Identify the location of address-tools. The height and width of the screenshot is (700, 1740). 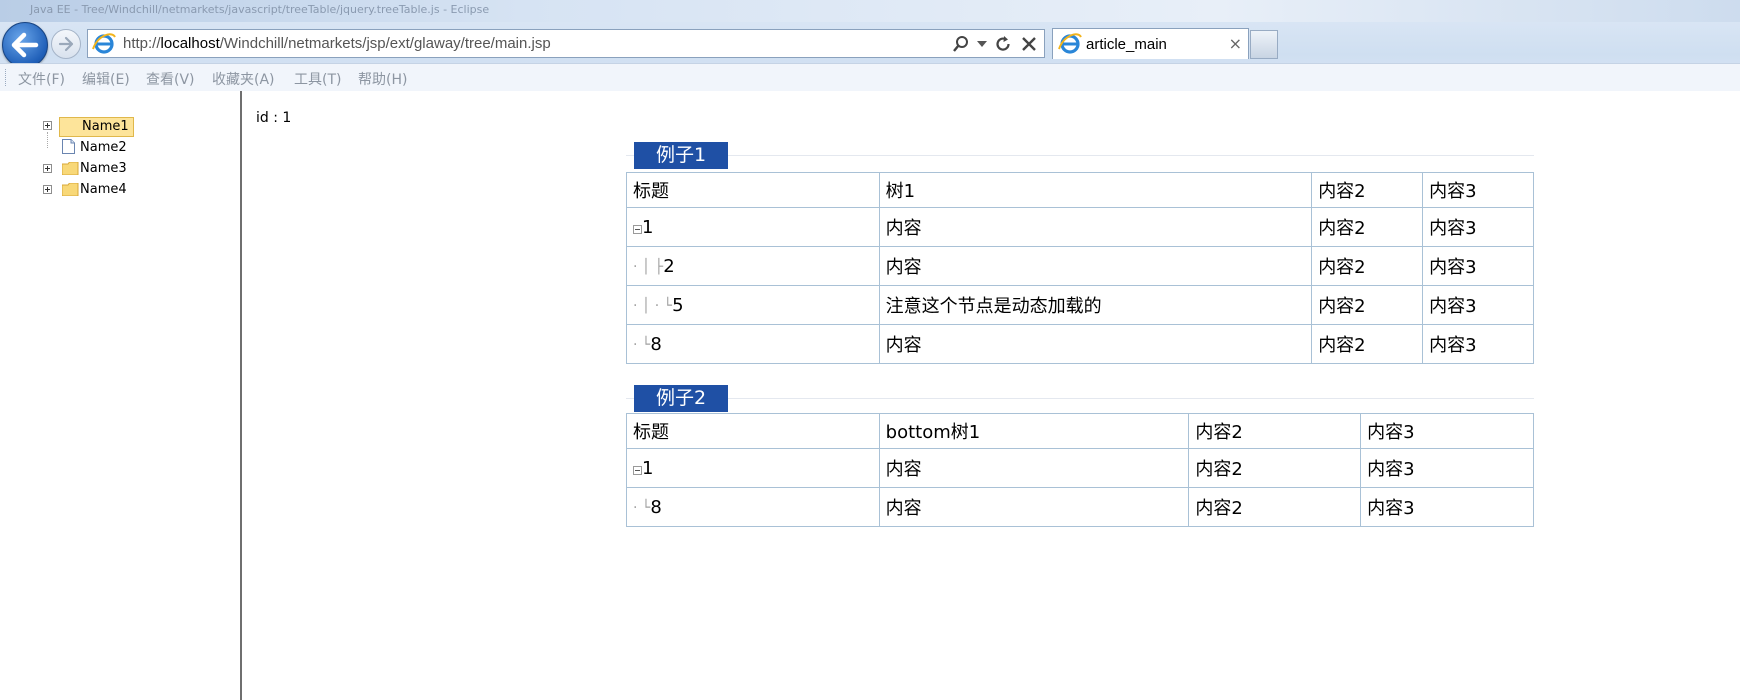
(995, 44).